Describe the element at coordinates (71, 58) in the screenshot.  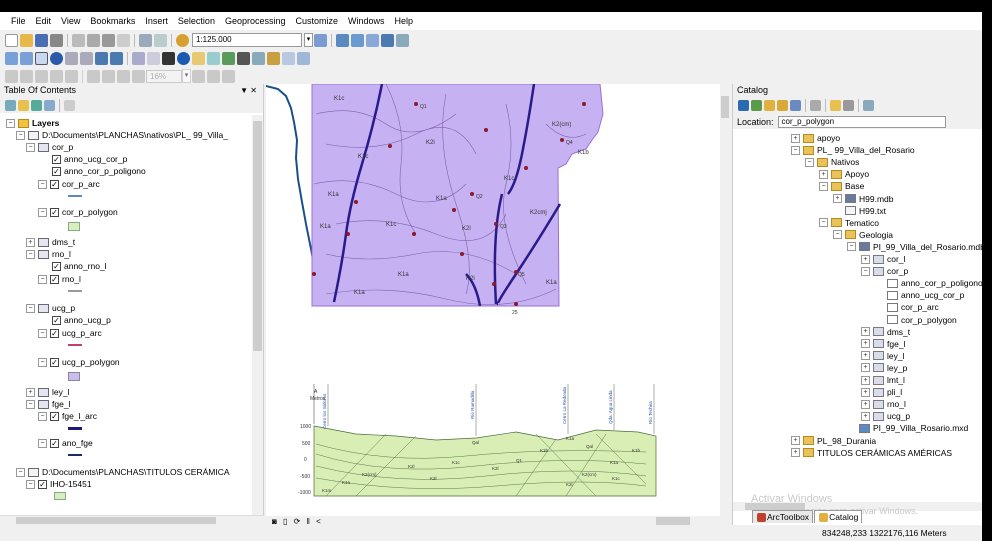
I see `fixed-zoom-in-icon` at that location.